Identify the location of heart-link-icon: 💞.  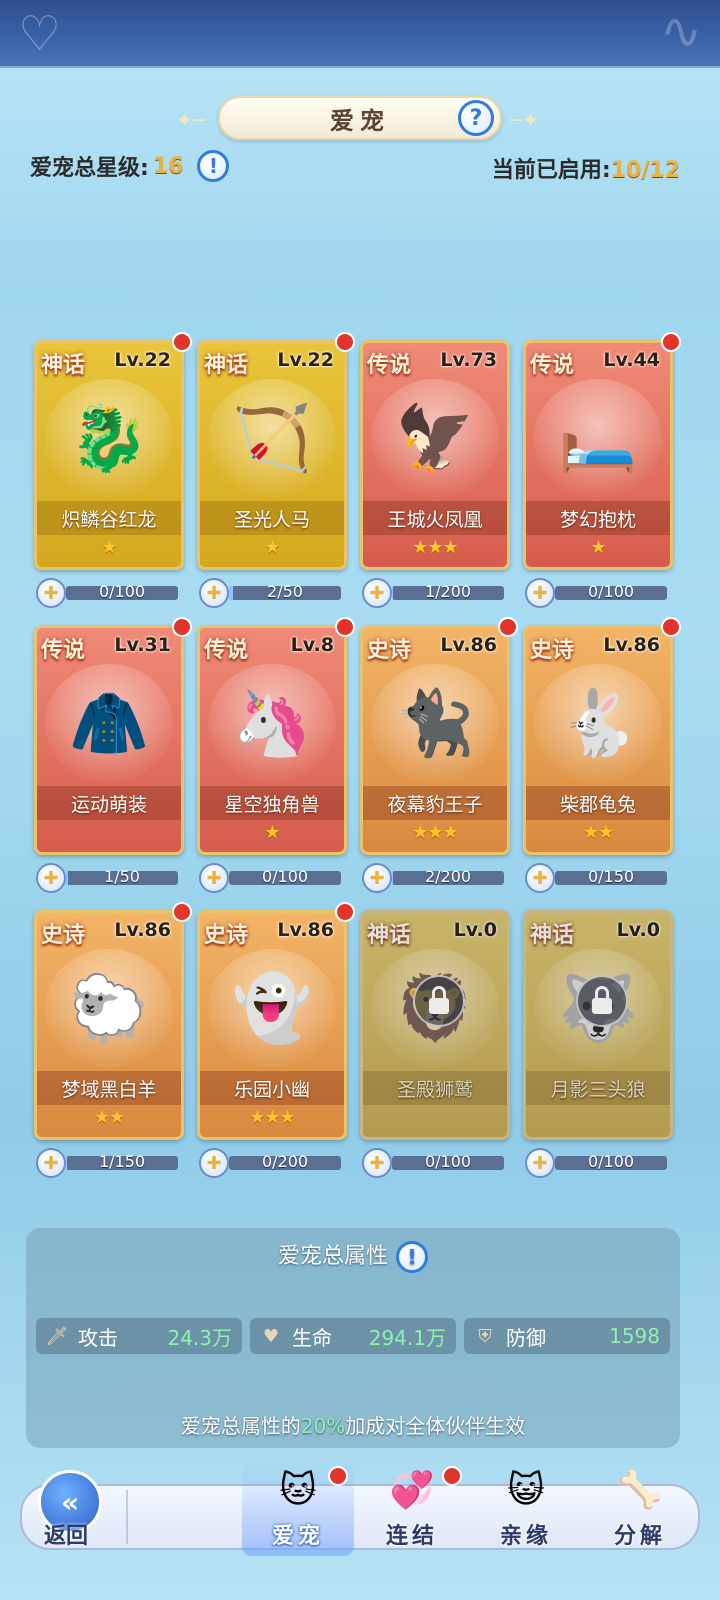
(412, 1490).